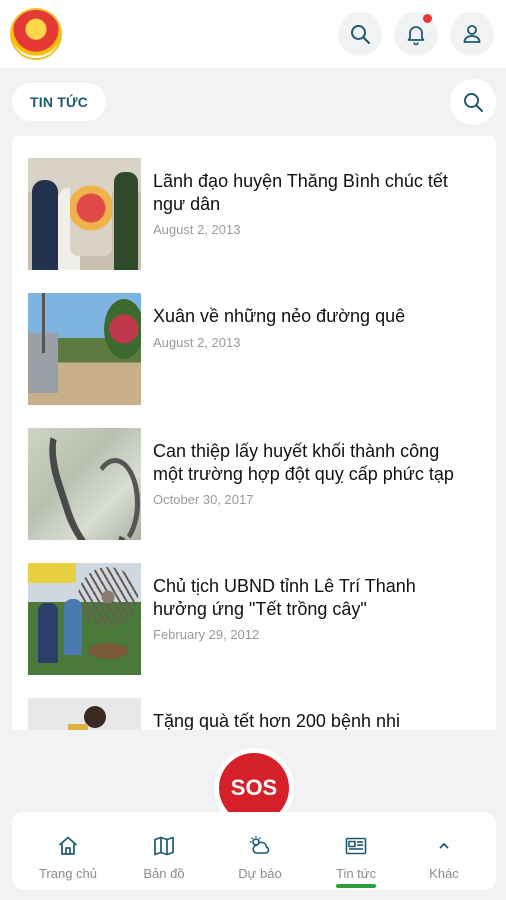 This screenshot has height=900, width=506. I want to click on notification-dot, so click(427, 18).